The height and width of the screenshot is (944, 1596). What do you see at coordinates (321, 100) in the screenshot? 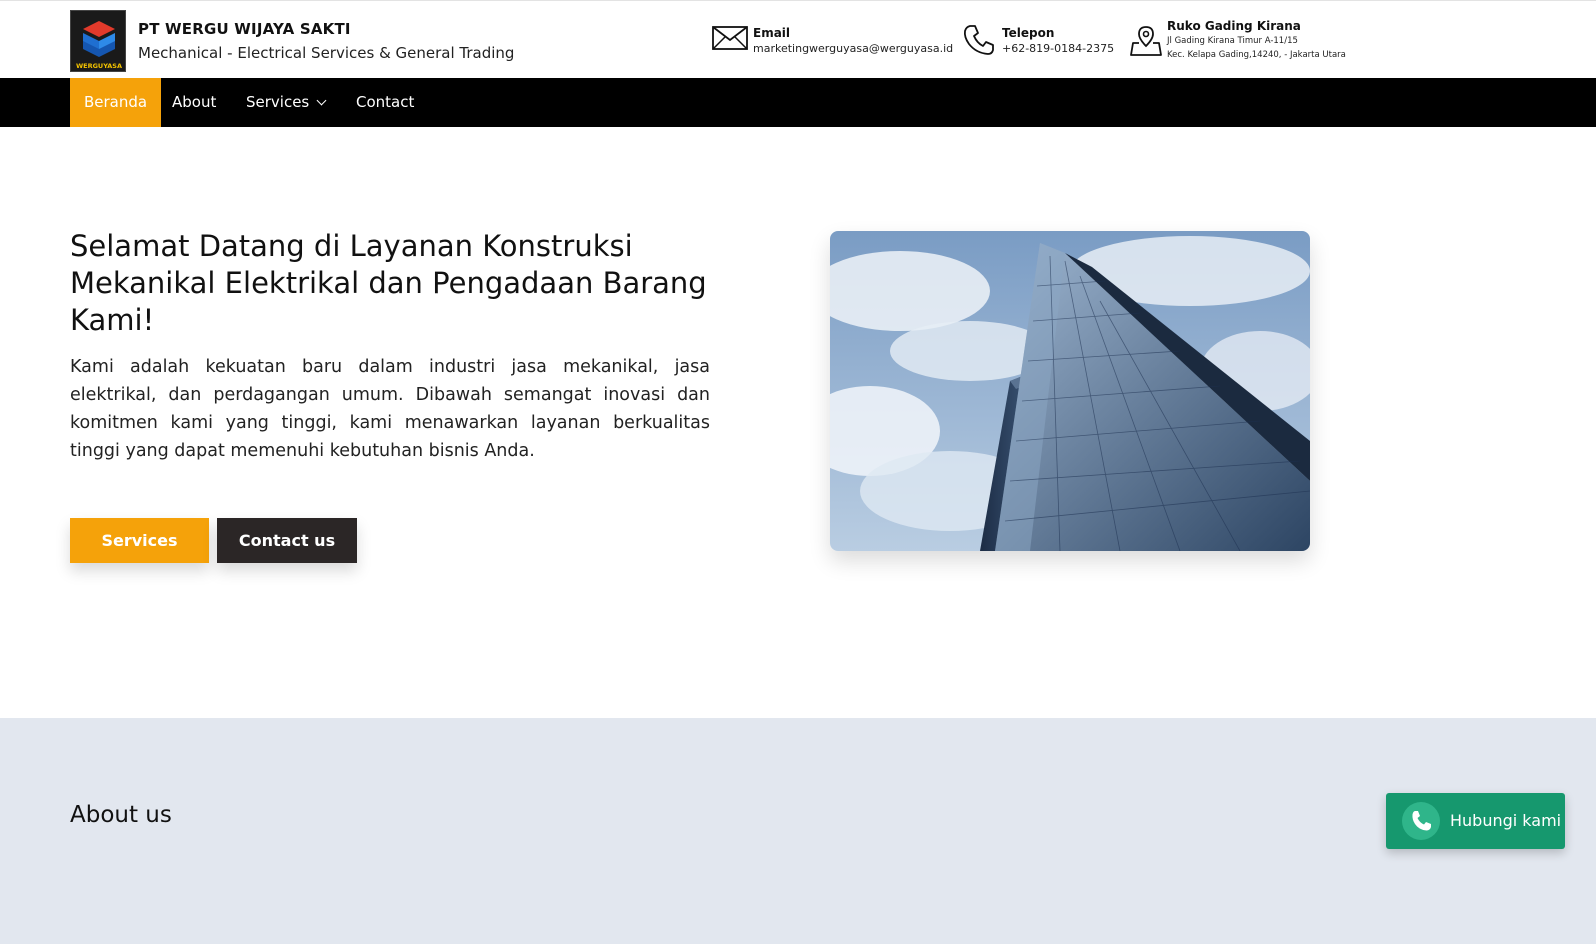
I see `chevron-down-icon` at bounding box center [321, 100].